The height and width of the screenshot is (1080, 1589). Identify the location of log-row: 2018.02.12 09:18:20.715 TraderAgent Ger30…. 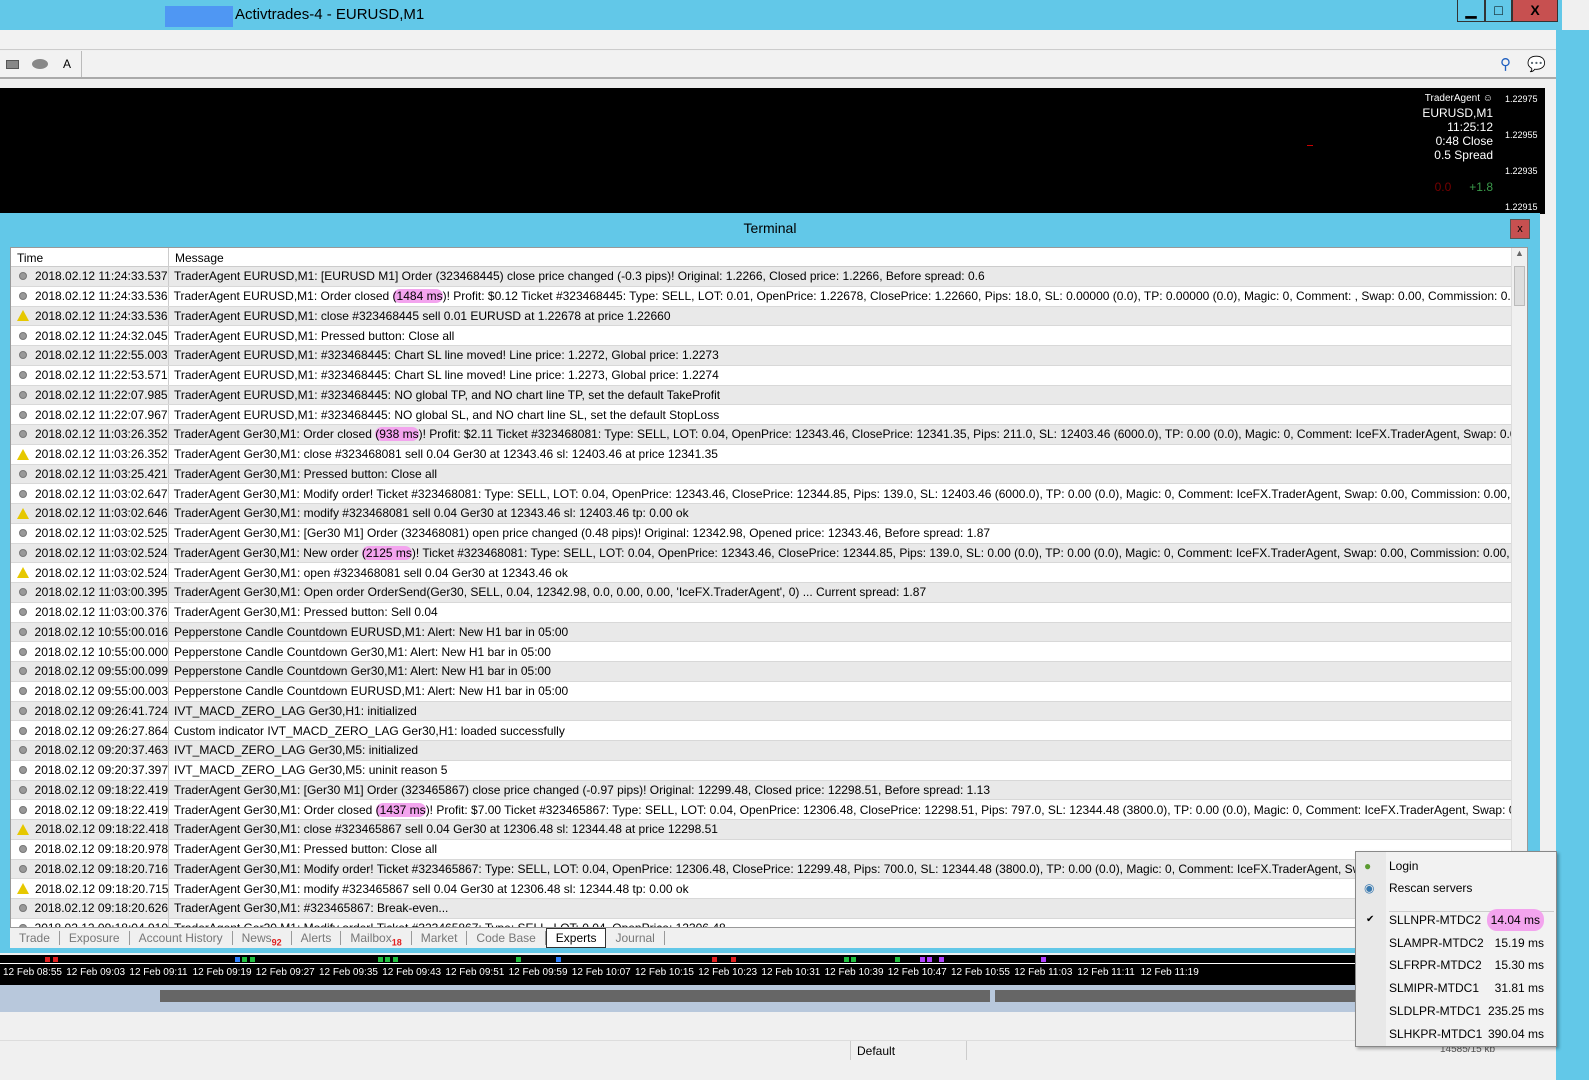
(769, 889).